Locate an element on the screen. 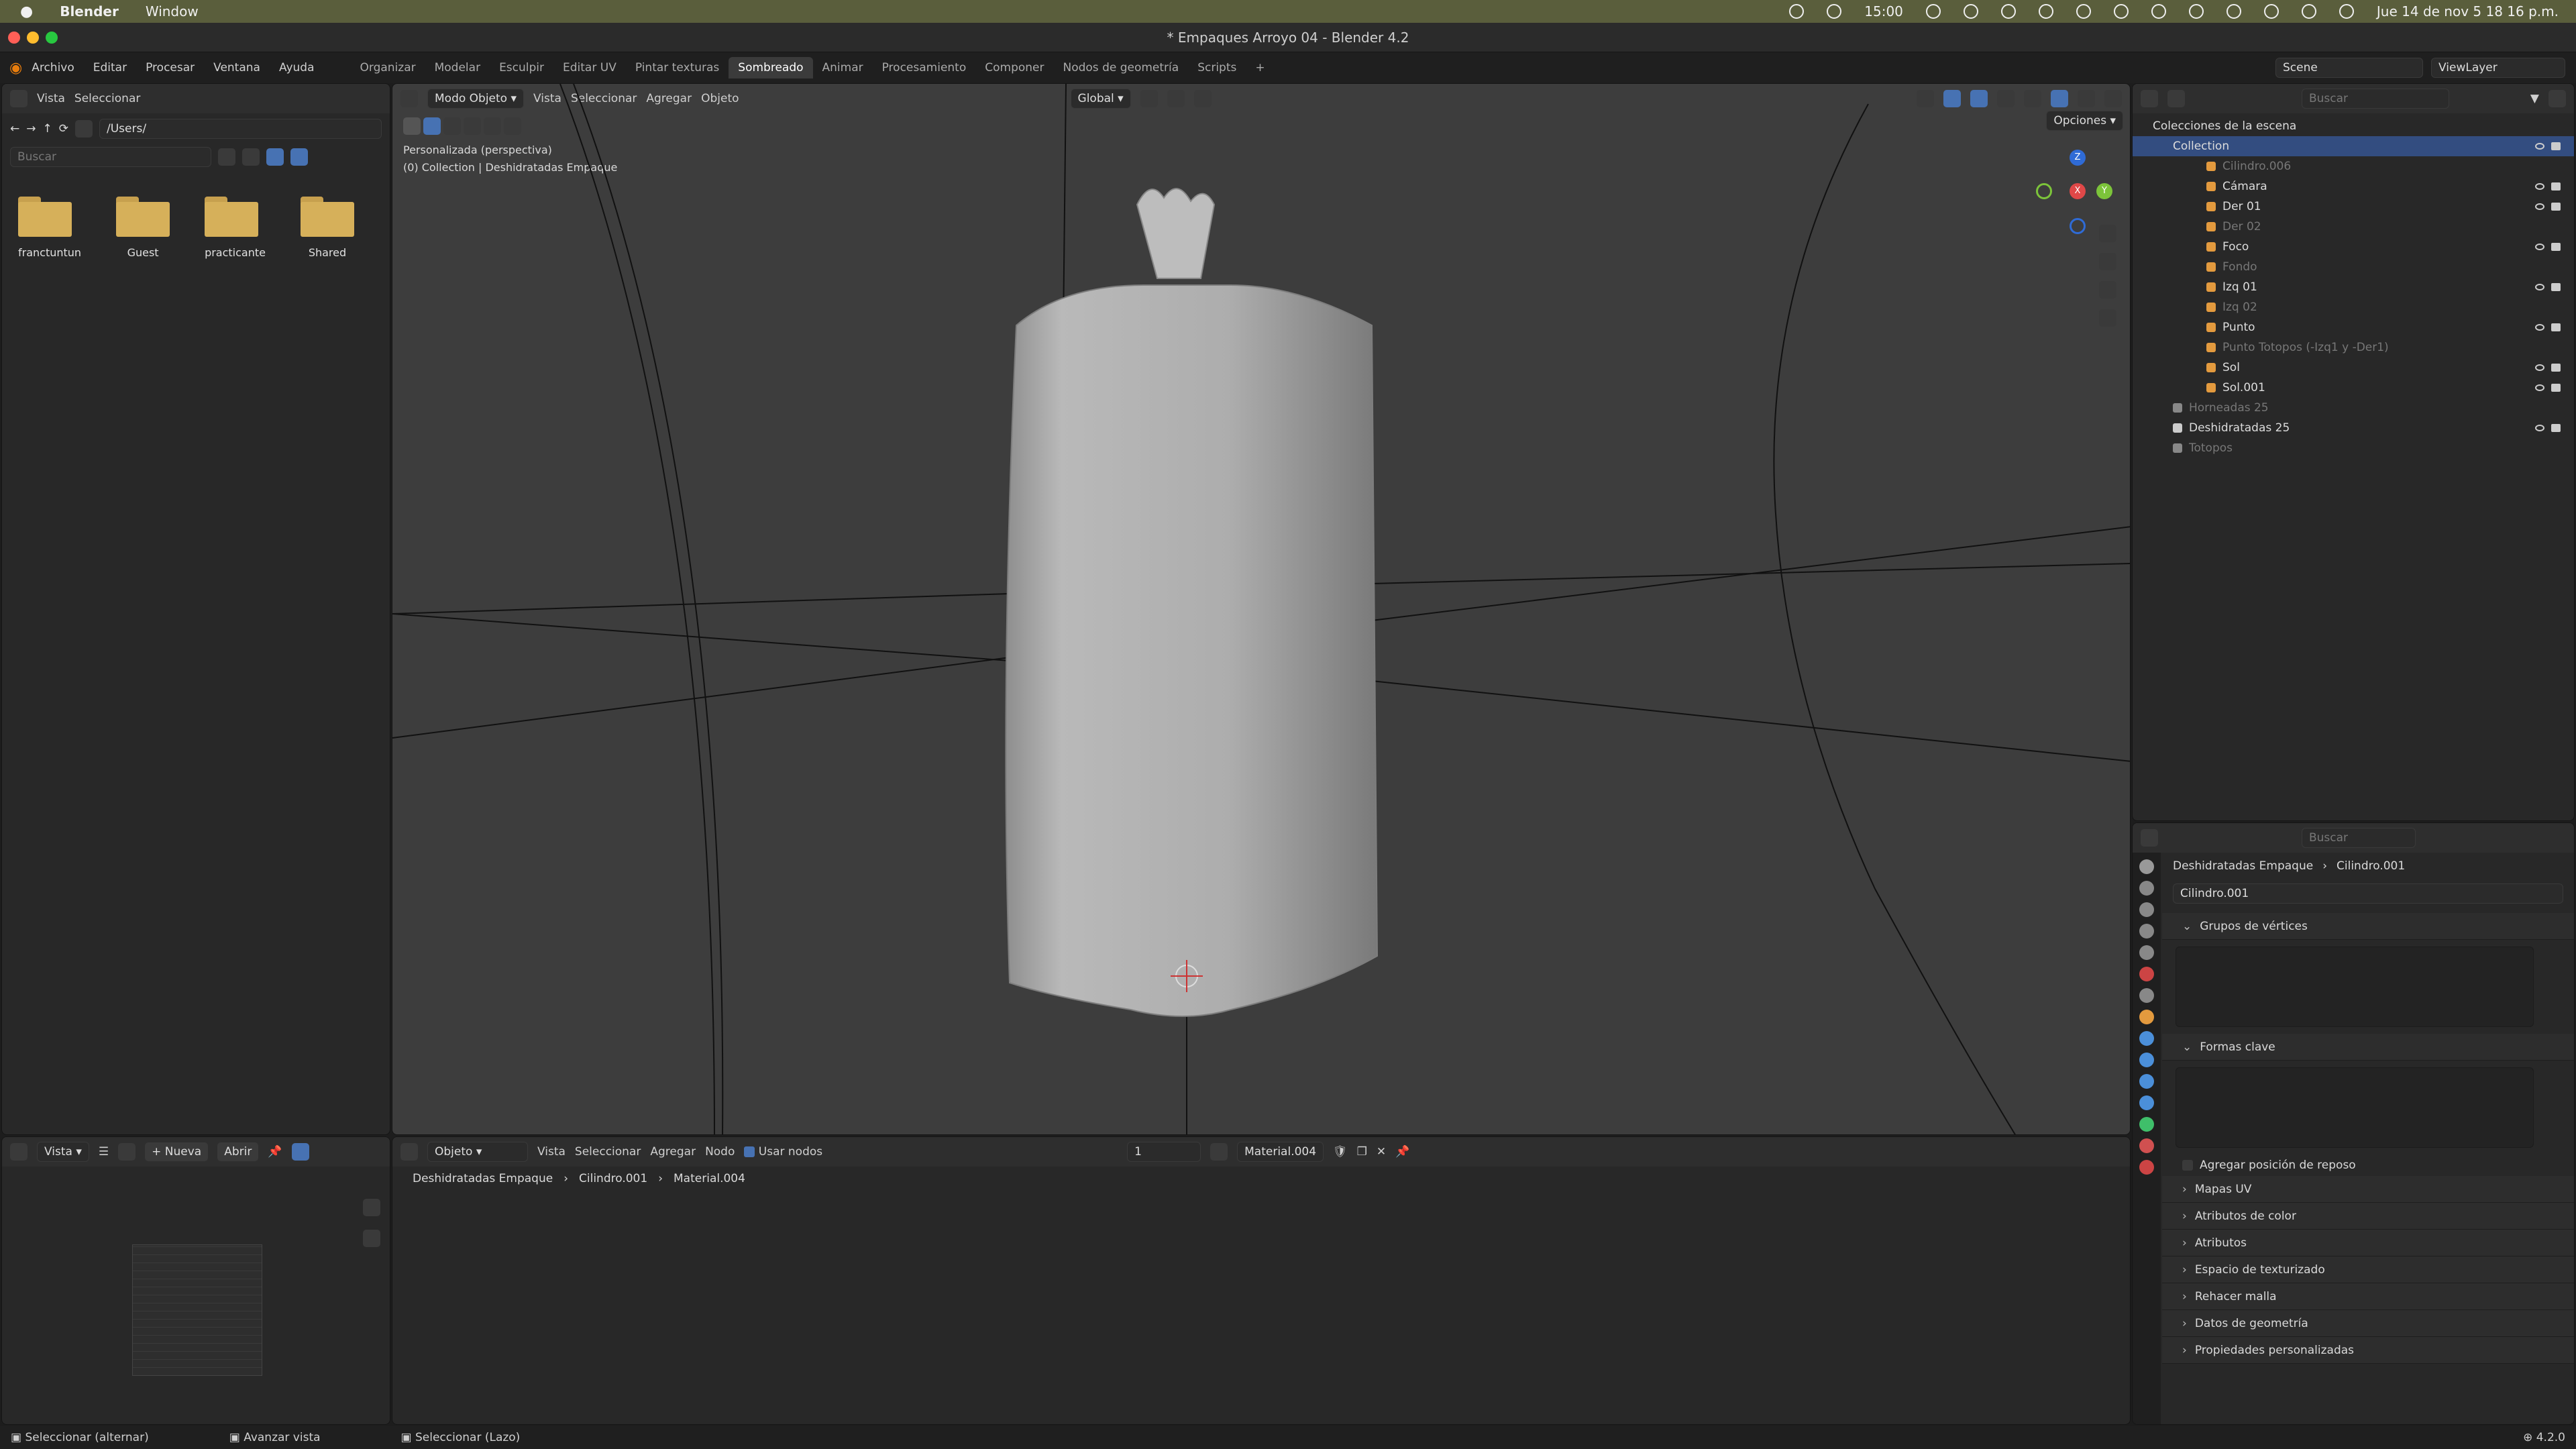  material-tab-icon is located at coordinates (2146, 1145).